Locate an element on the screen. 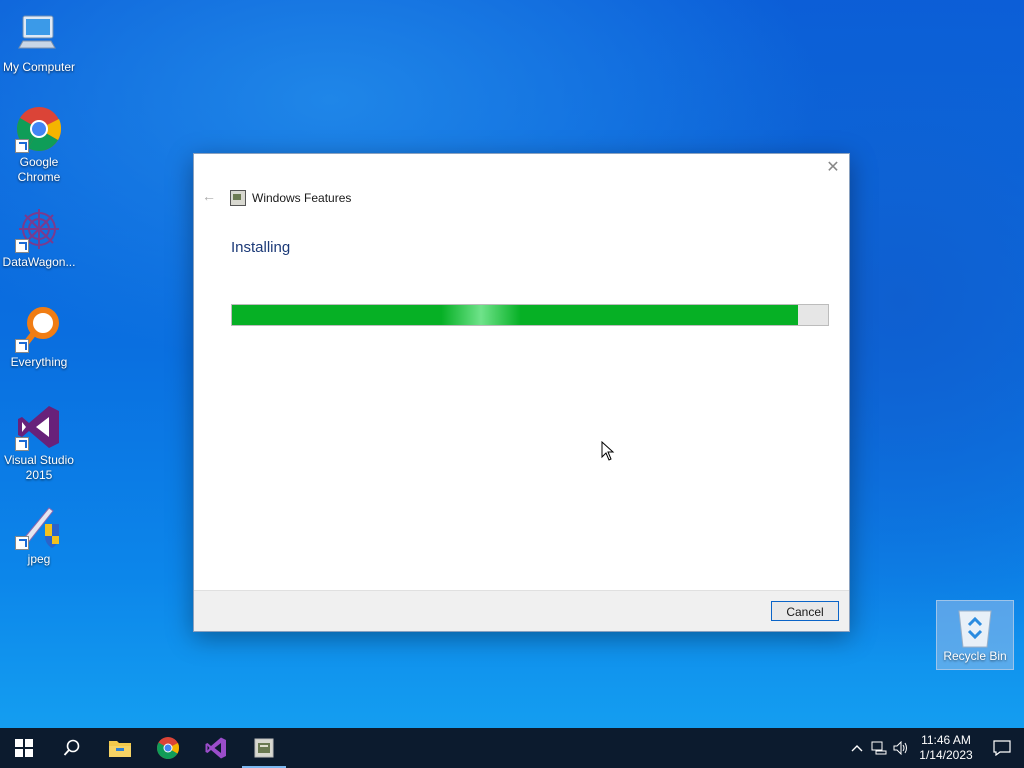  dialog-title-bar: Windows Features is located at coordinates (290, 198).